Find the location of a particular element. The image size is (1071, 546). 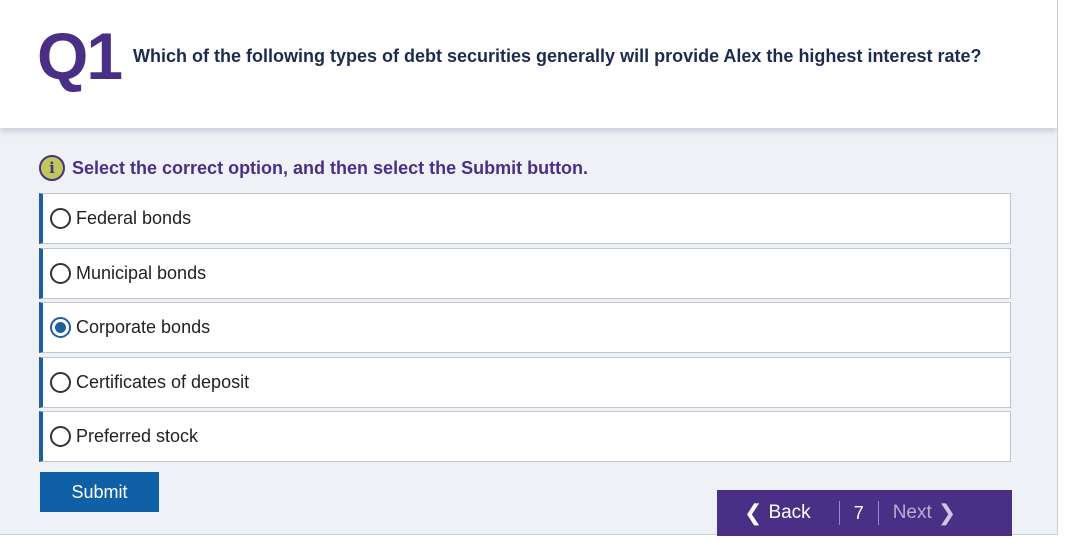

option-municipal-bonds: Municipal bonds is located at coordinates (525, 273).